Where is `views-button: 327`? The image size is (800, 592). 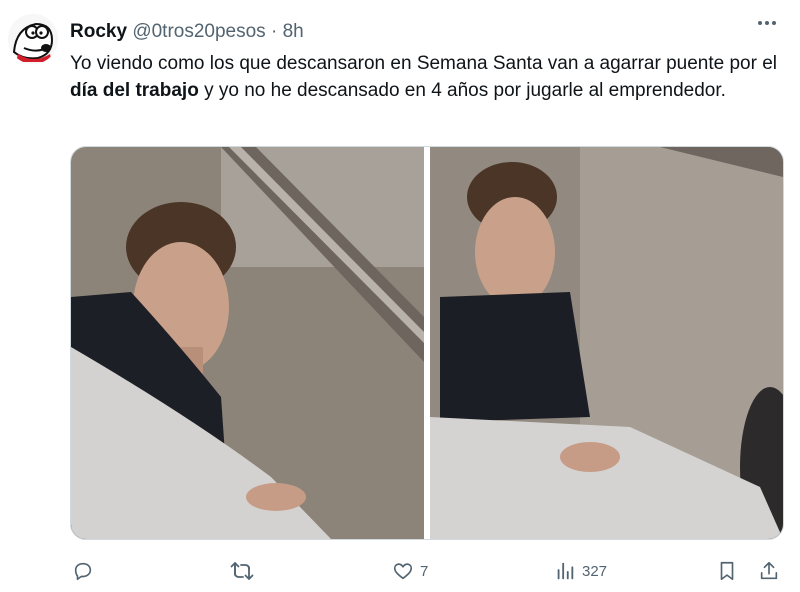
views-button: 327 is located at coordinates (580, 571).